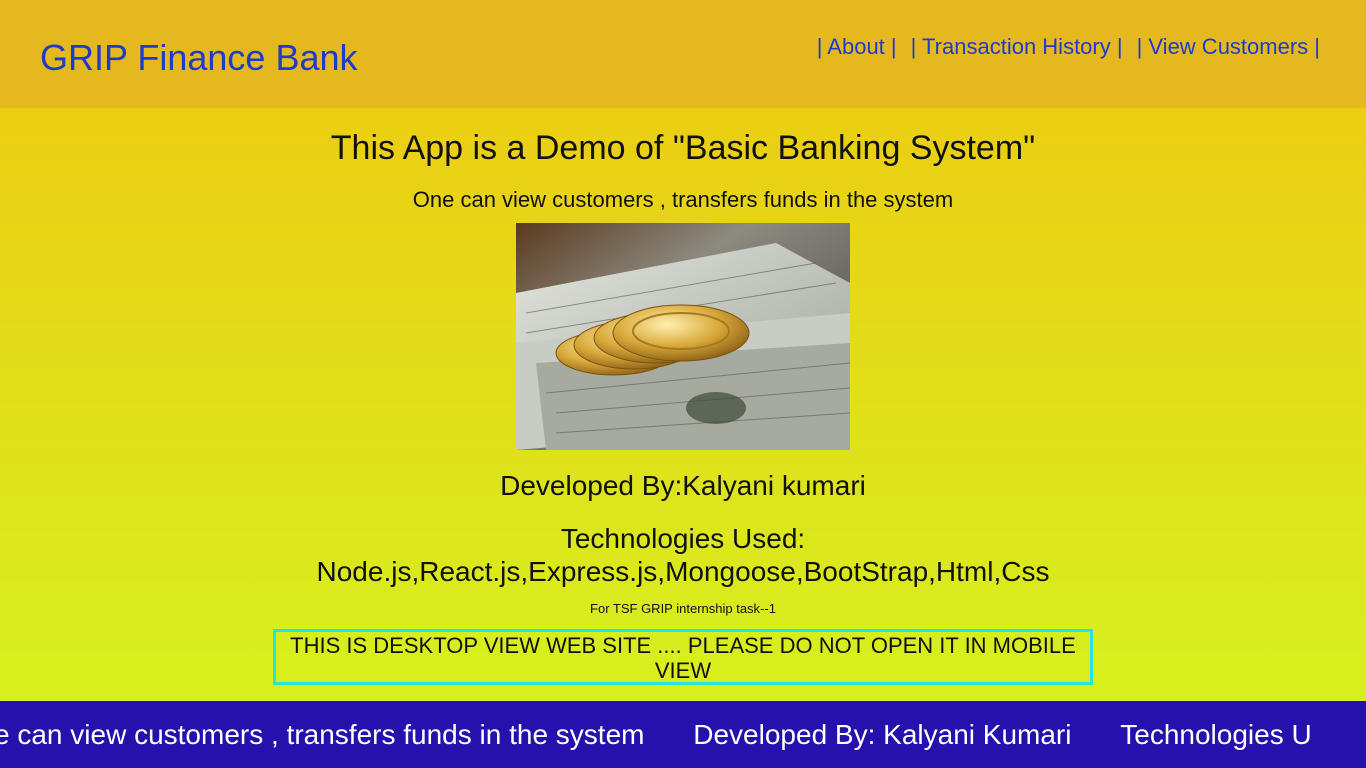 This screenshot has width=1366, height=768. Describe the element at coordinates (683, 608) in the screenshot. I see `internship-note: For TSF GRIP internship task--1` at that location.